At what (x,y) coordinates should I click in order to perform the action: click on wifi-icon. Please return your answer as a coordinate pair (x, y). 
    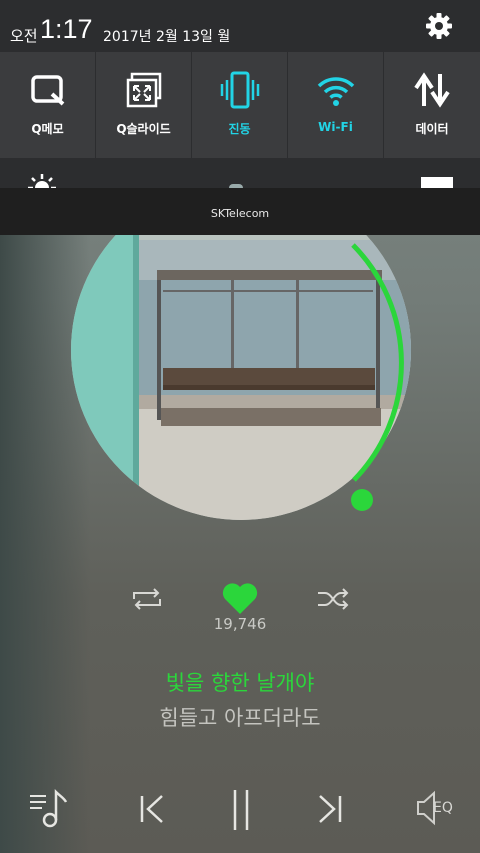
    Looking at the image, I should click on (336, 91).